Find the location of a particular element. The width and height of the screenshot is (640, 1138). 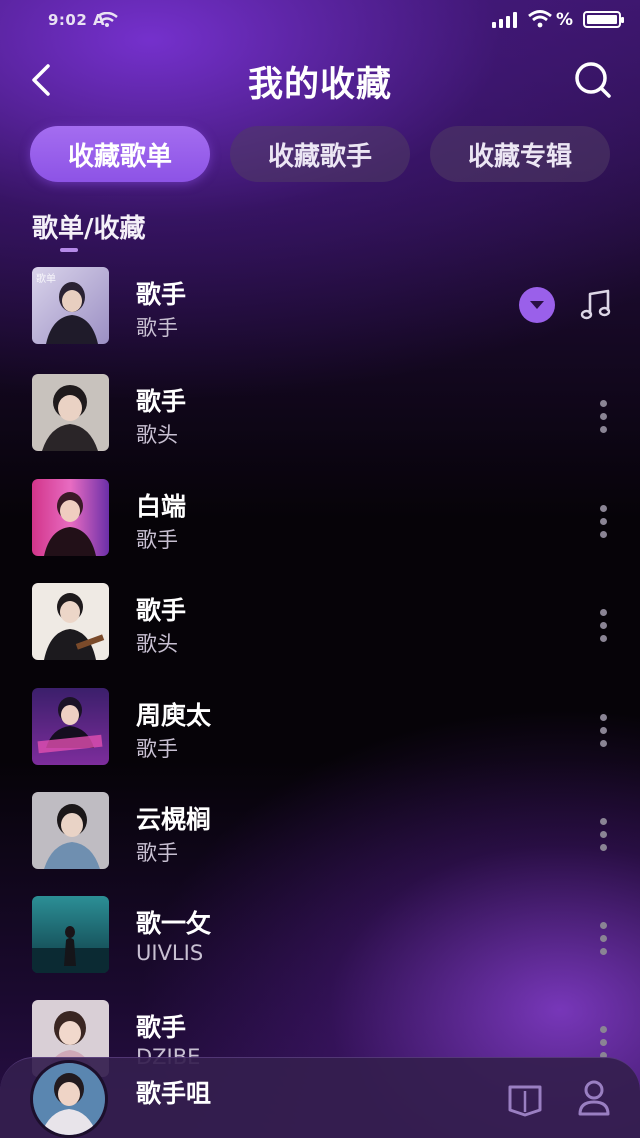

item-title: 白端 is located at coordinates (161, 506).